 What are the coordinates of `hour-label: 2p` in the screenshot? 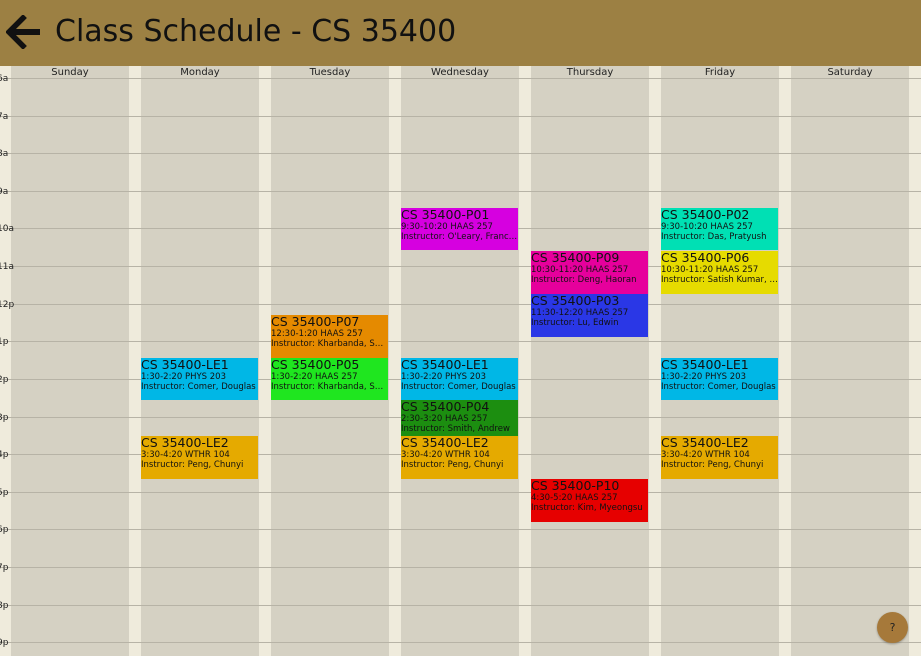 It's located at (4, 380).